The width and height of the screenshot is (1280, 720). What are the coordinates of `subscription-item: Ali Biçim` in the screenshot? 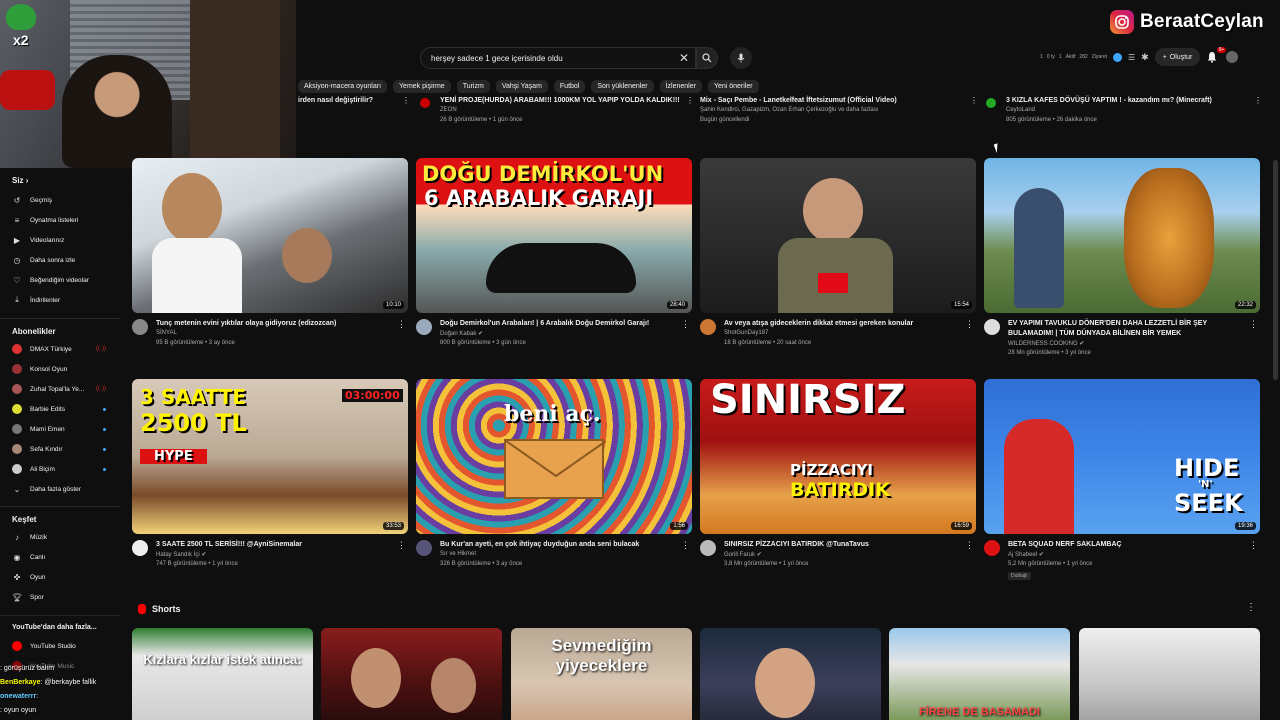 It's located at (66, 469).